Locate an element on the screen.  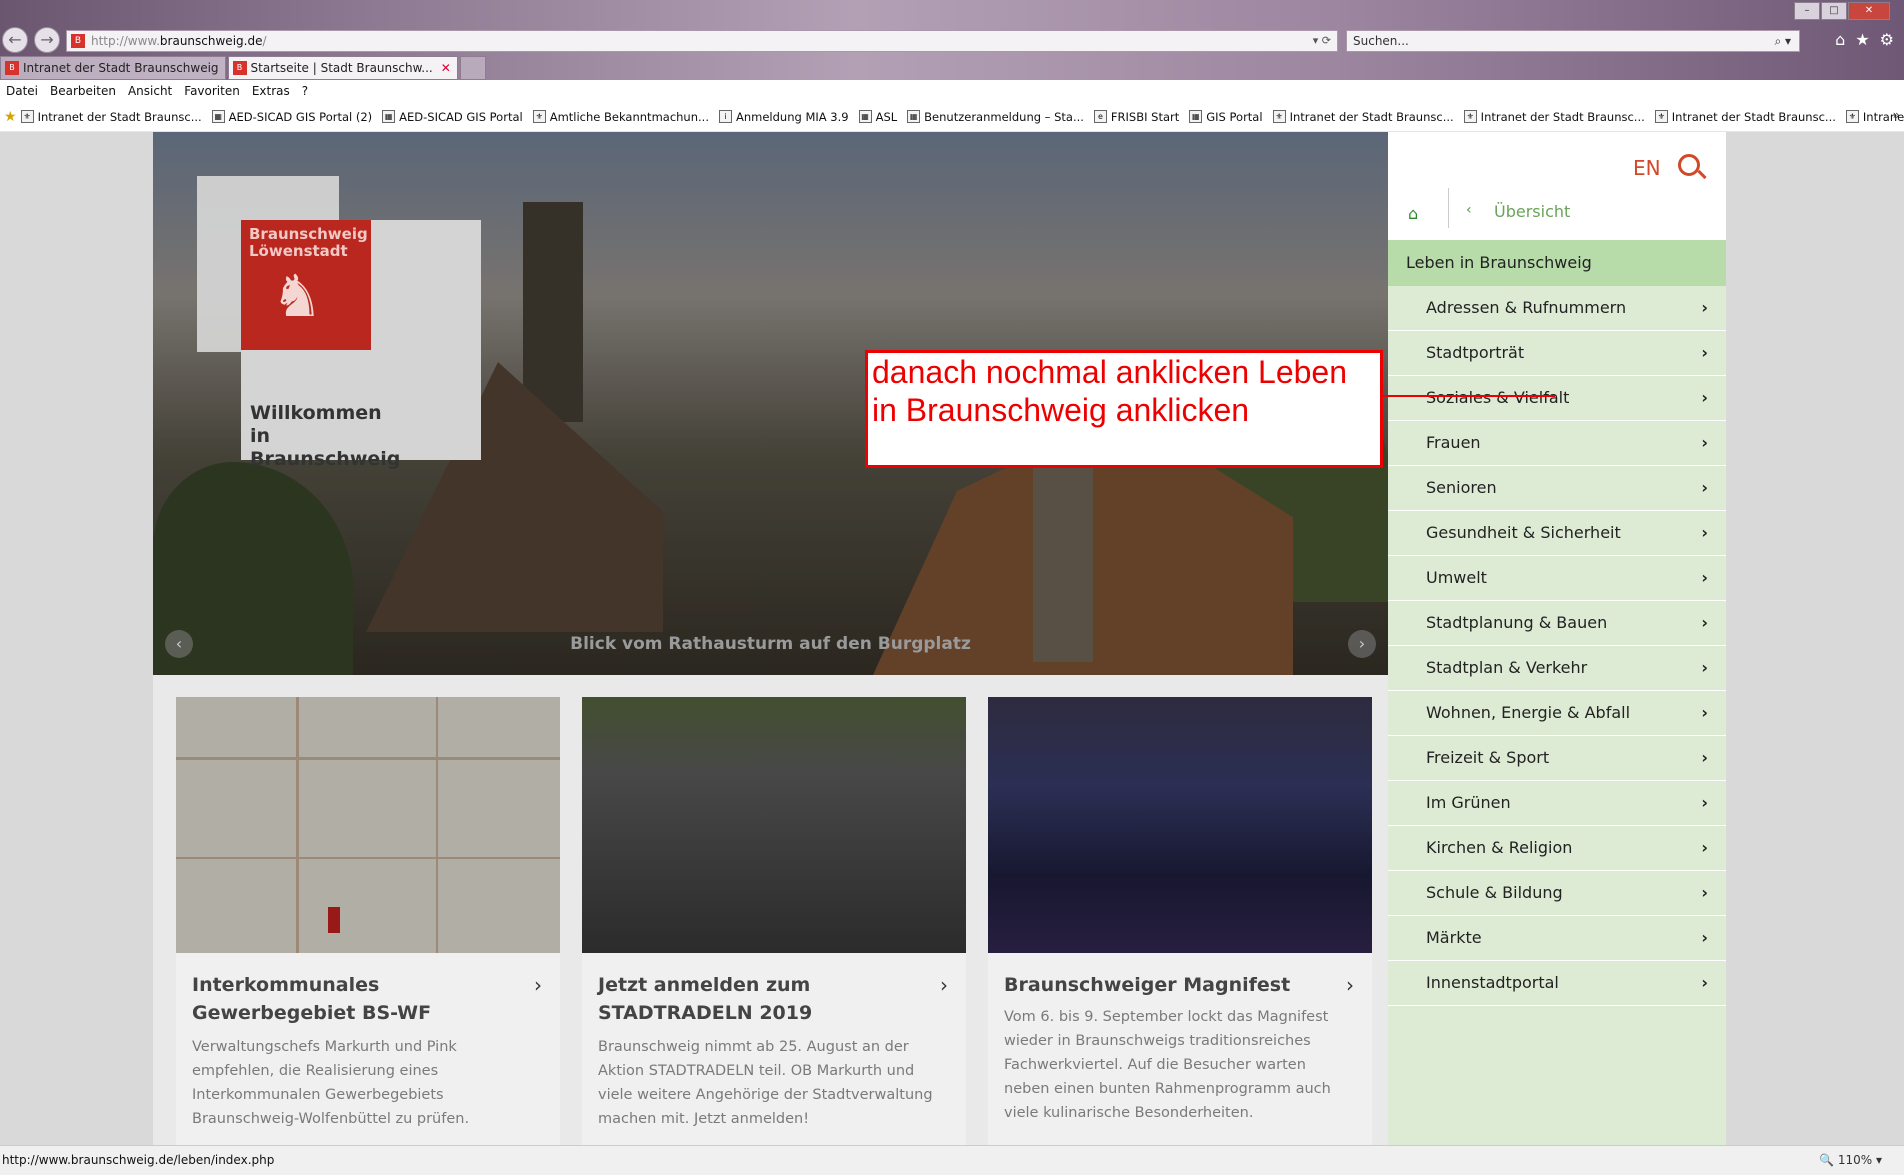
annotation-pointer-line is located at coordinates (1469, 396).